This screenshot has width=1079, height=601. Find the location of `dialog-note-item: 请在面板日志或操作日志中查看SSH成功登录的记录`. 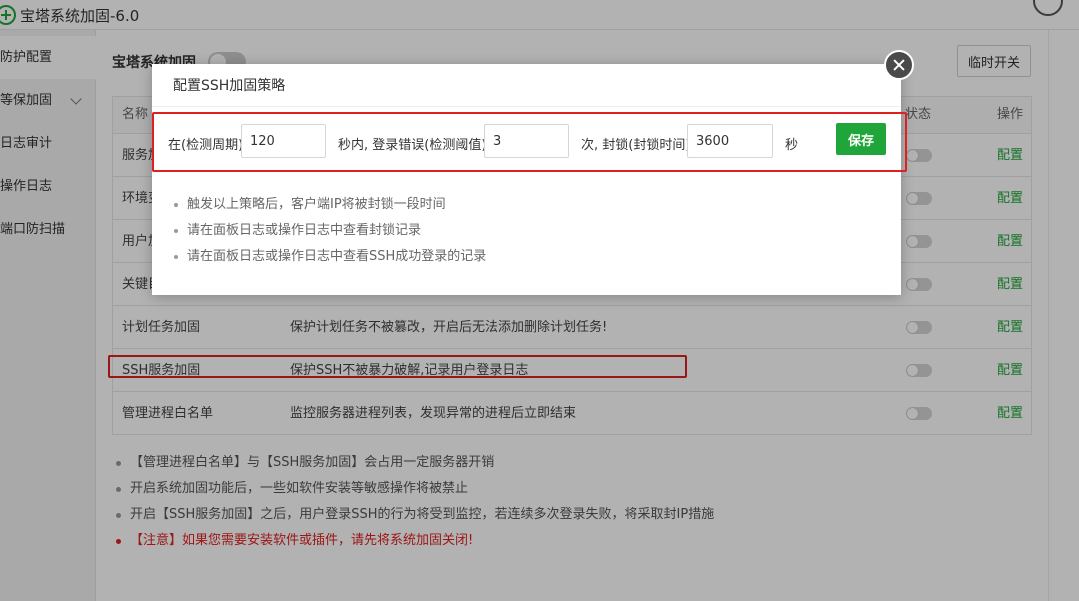

dialog-note-item: 请在面板日志或操作日志中查看SSH成功登录的记录 is located at coordinates (330, 257).